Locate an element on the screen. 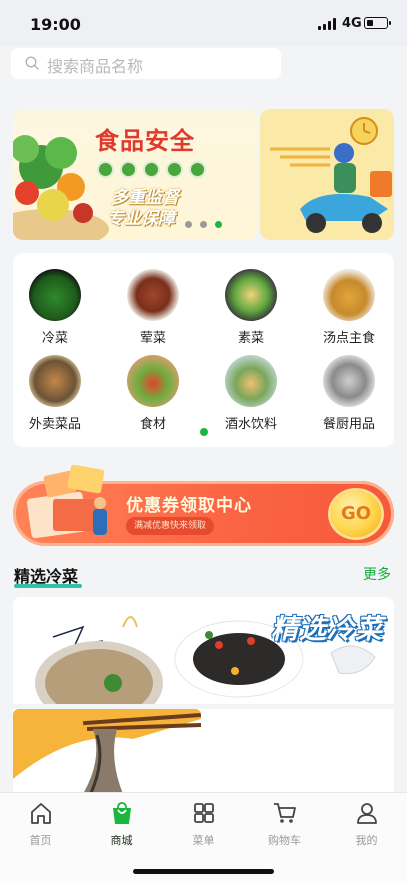 Image resolution: width=407 pixels, height=883 pixels. soup-staple-icon is located at coordinates (349, 295).